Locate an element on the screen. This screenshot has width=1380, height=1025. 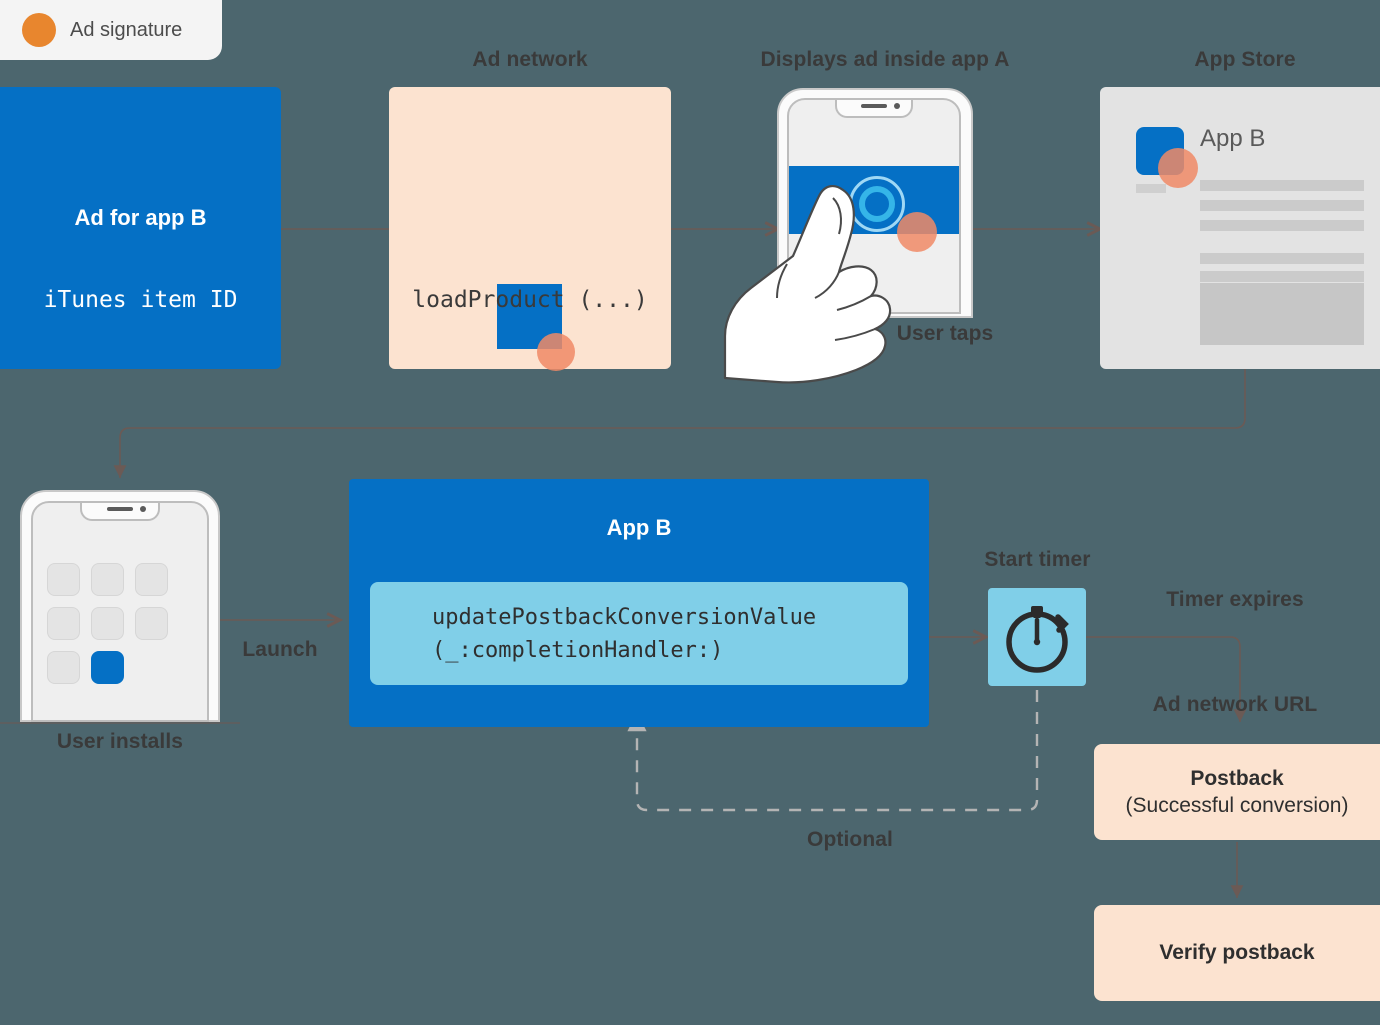
phone-home-screen is located at coordinates (120, 607).